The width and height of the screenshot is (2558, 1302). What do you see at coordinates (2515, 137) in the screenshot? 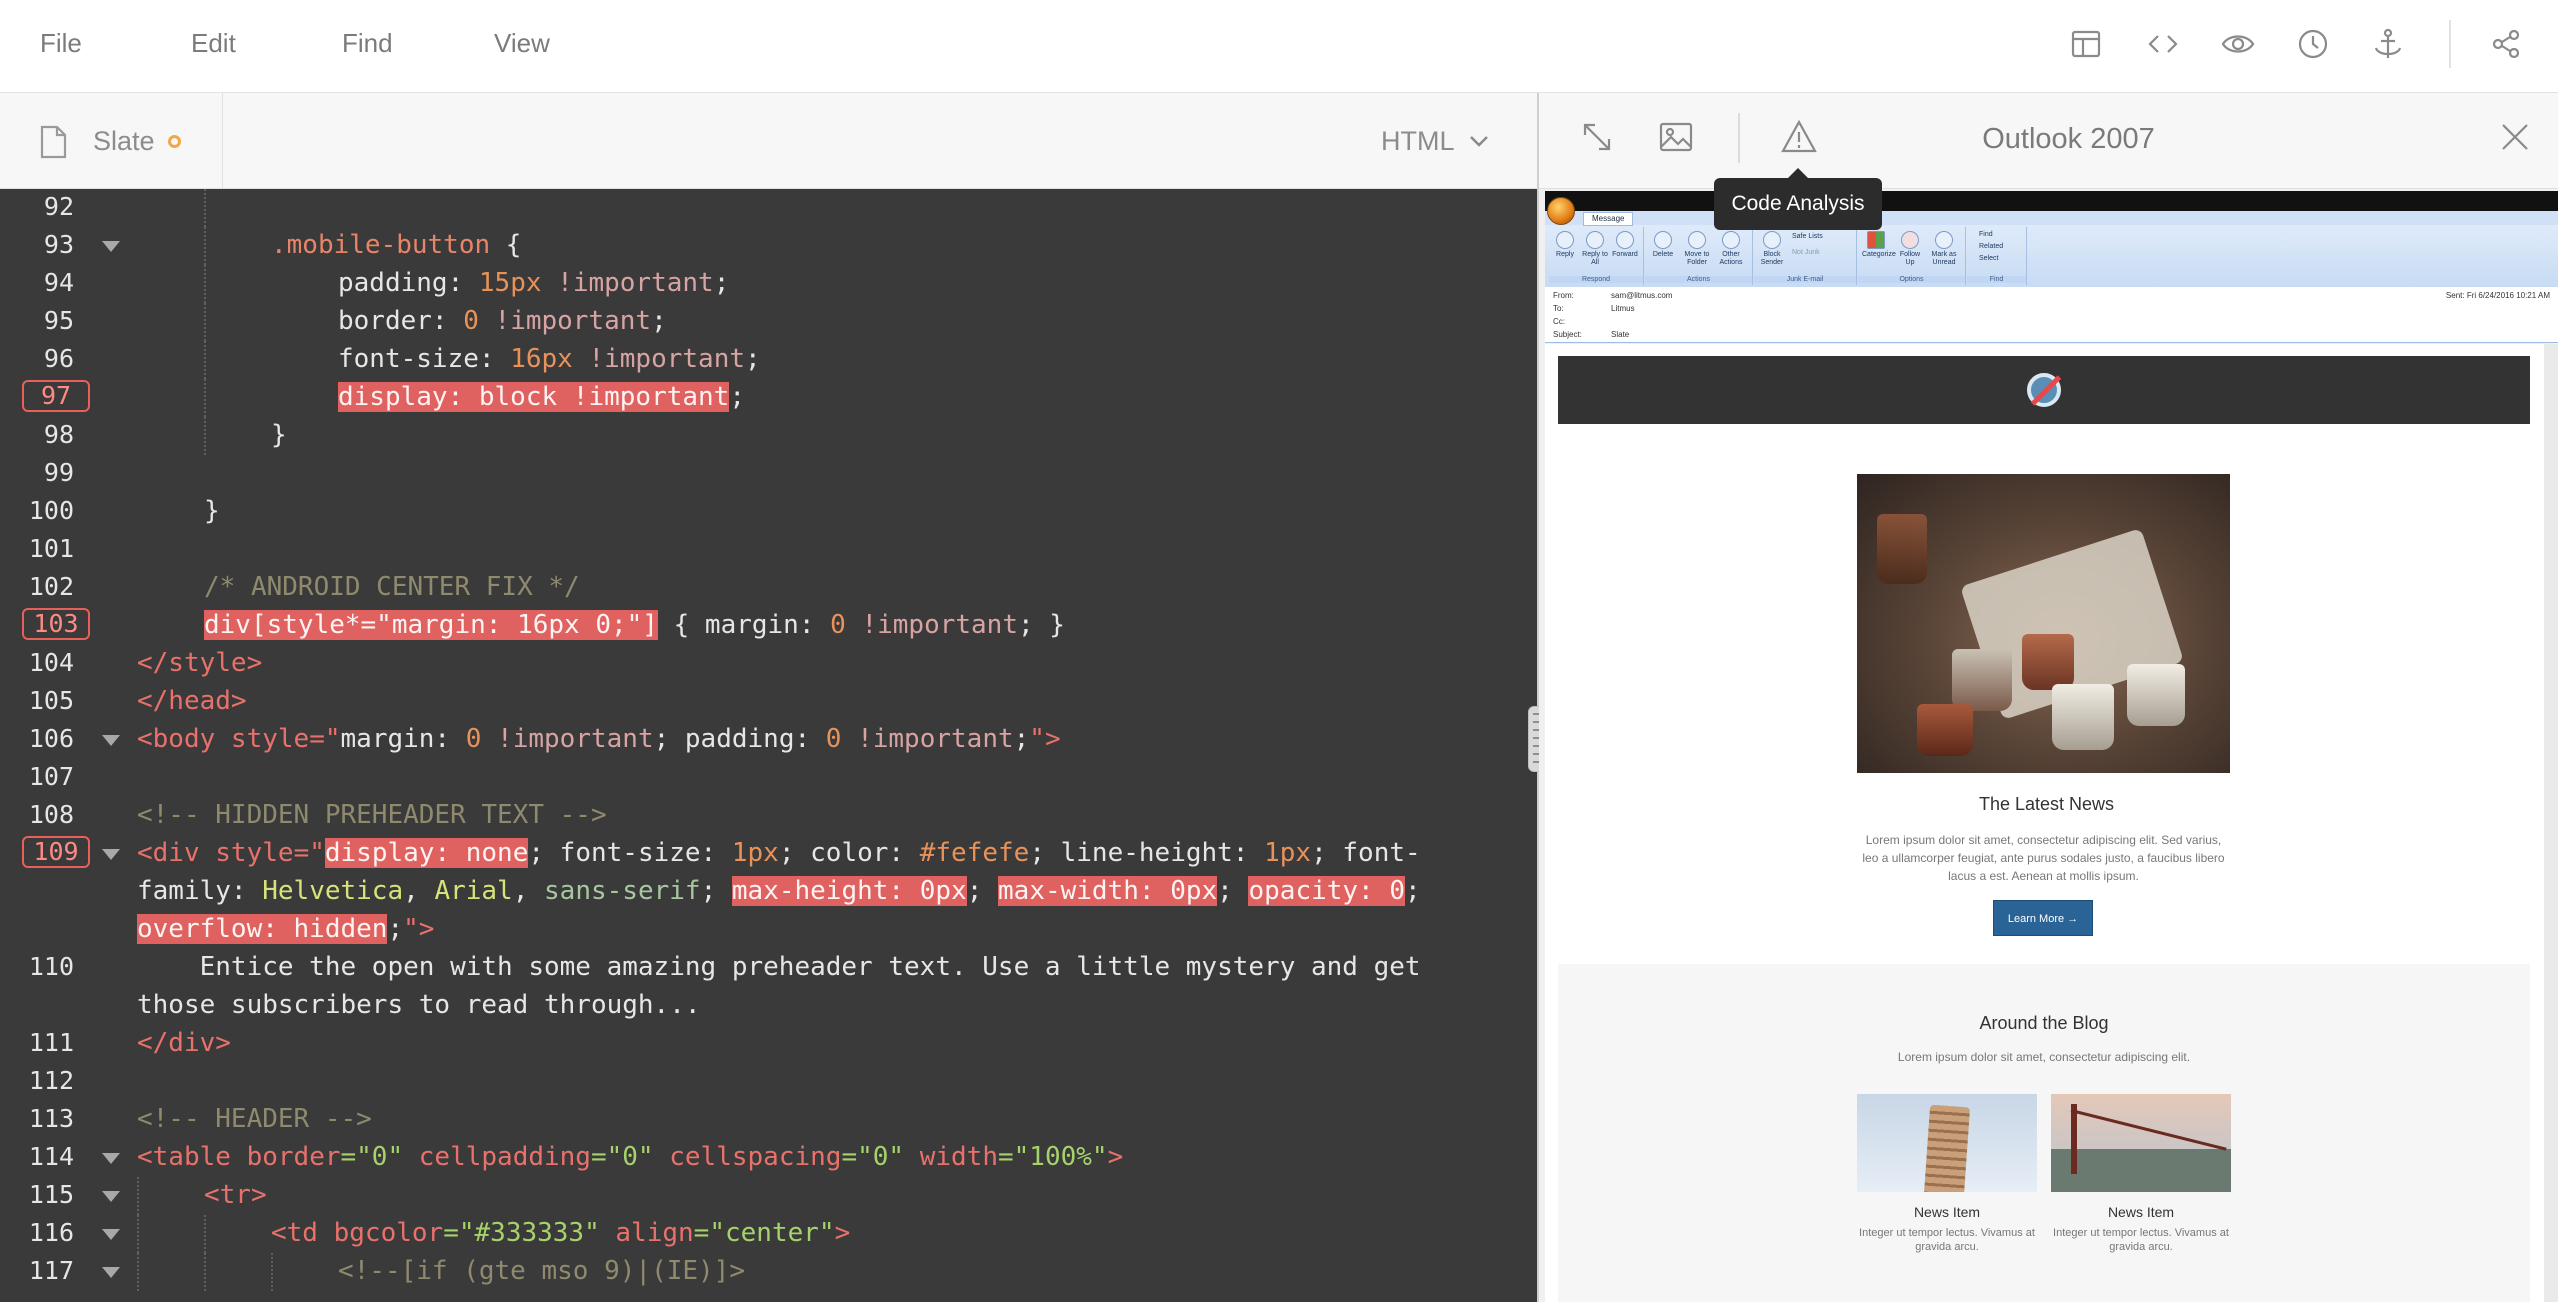
I see `close-icon` at bounding box center [2515, 137].